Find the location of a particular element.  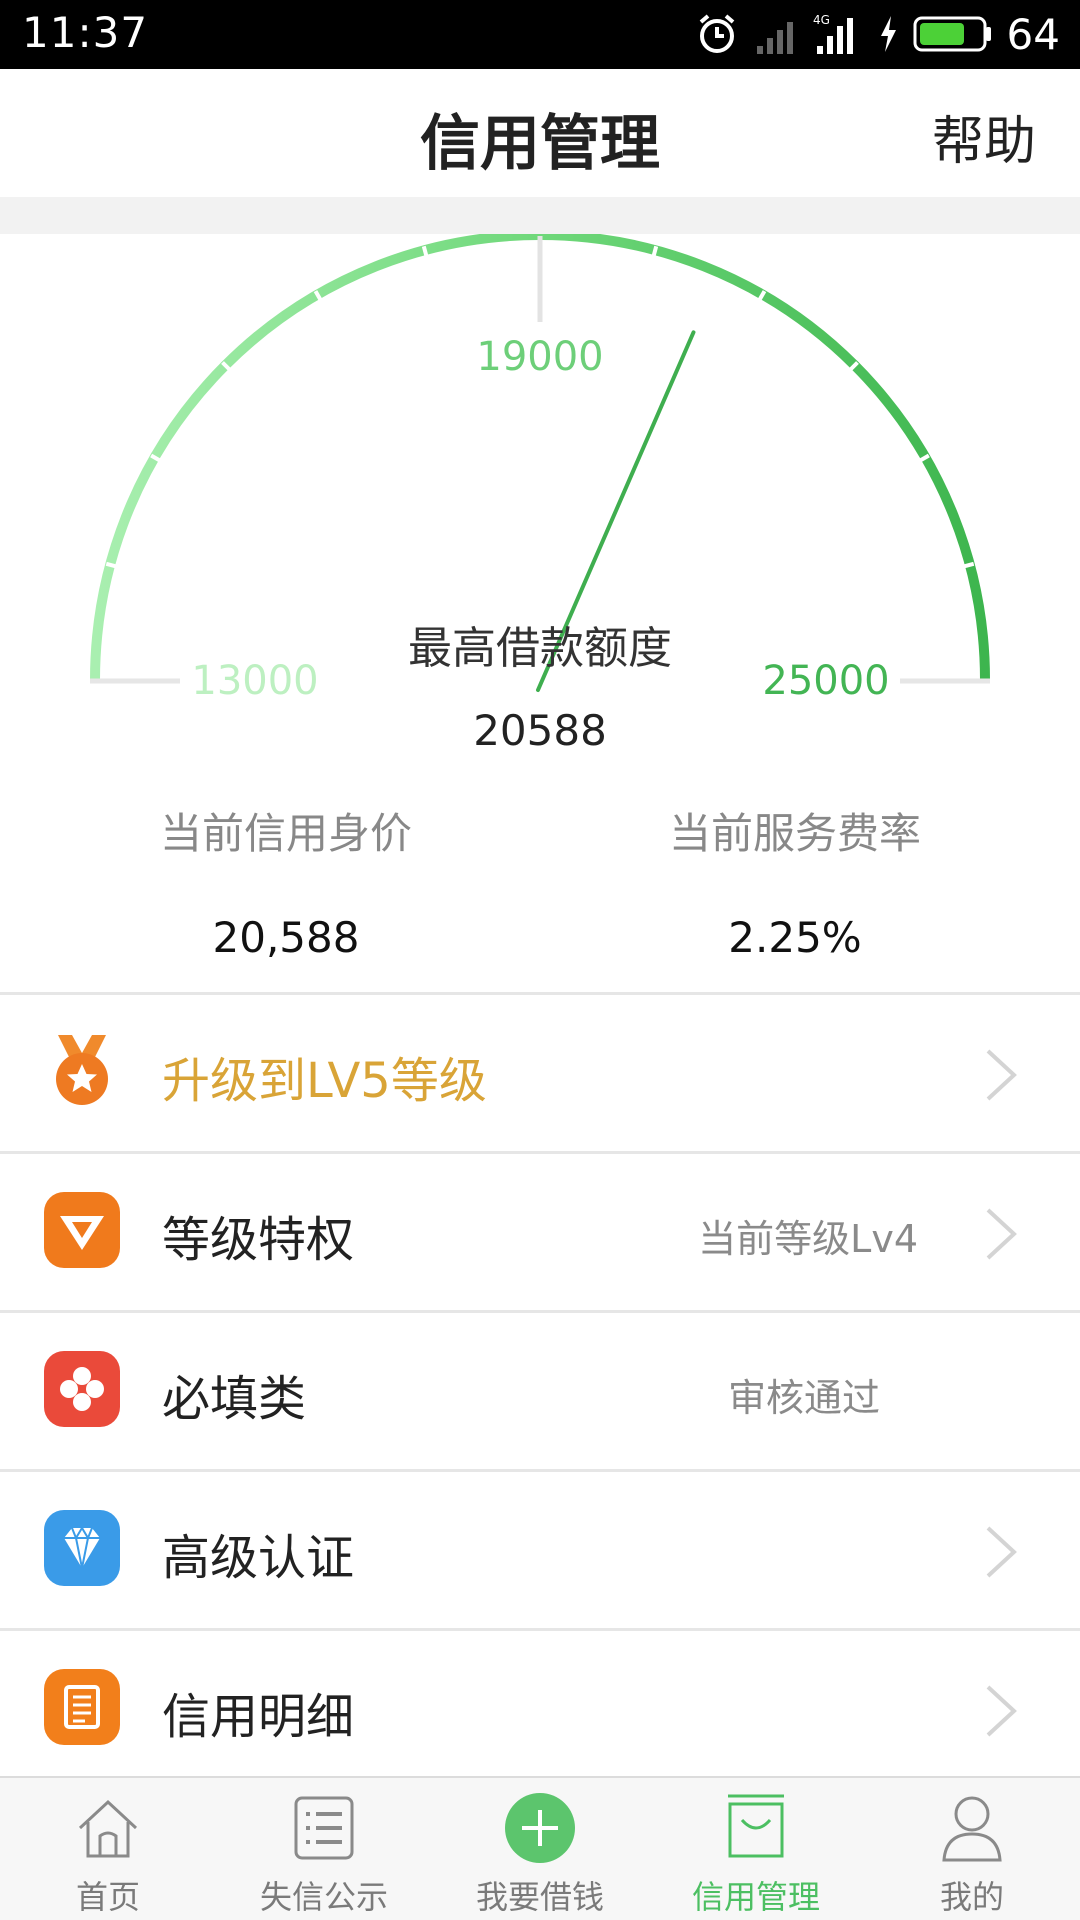

document-icon is located at coordinates (82, 1707).